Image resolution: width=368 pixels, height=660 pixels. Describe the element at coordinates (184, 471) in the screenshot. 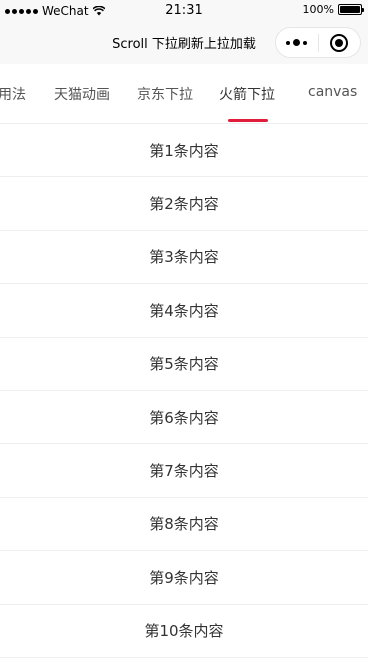

I see `list-item: 第7条内容` at that location.